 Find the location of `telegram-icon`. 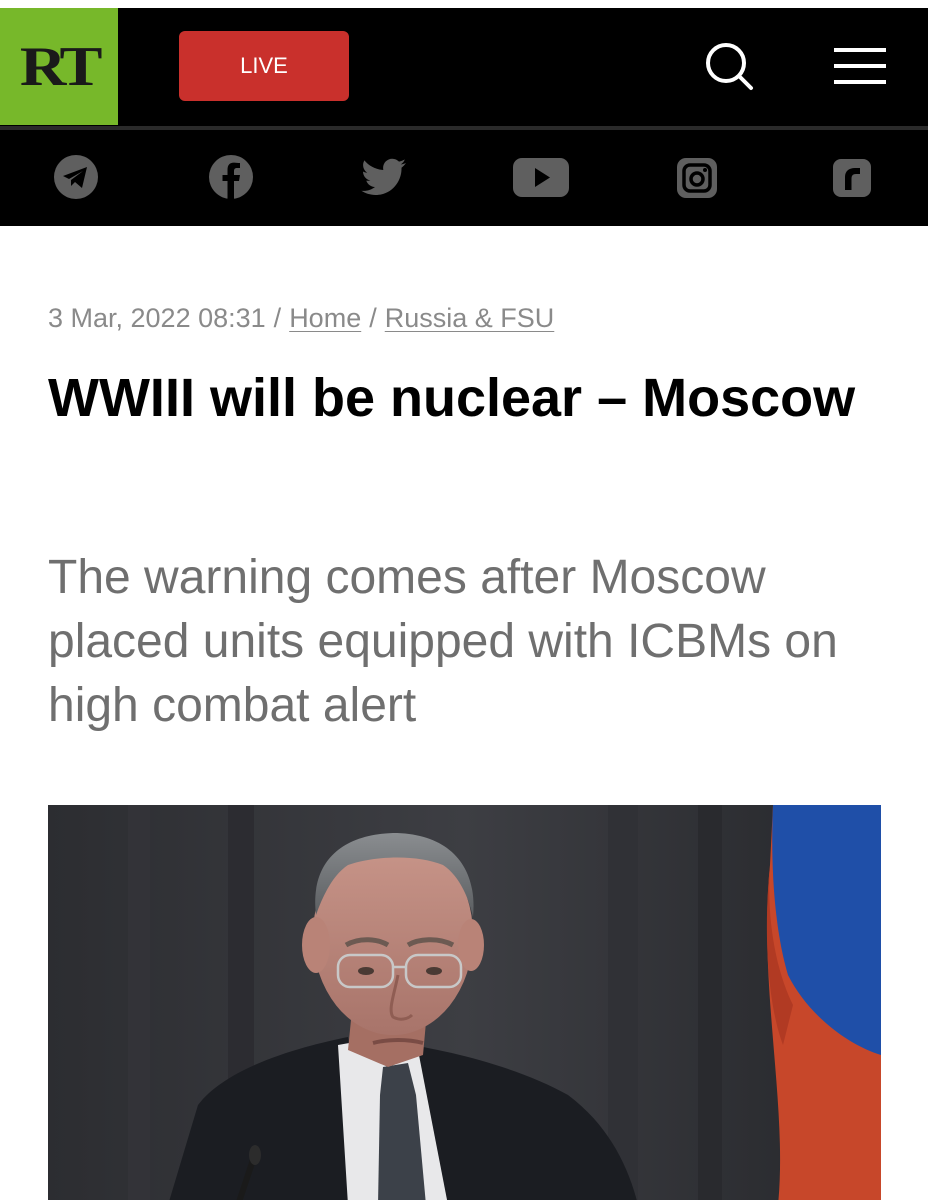

telegram-icon is located at coordinates (76, 177).